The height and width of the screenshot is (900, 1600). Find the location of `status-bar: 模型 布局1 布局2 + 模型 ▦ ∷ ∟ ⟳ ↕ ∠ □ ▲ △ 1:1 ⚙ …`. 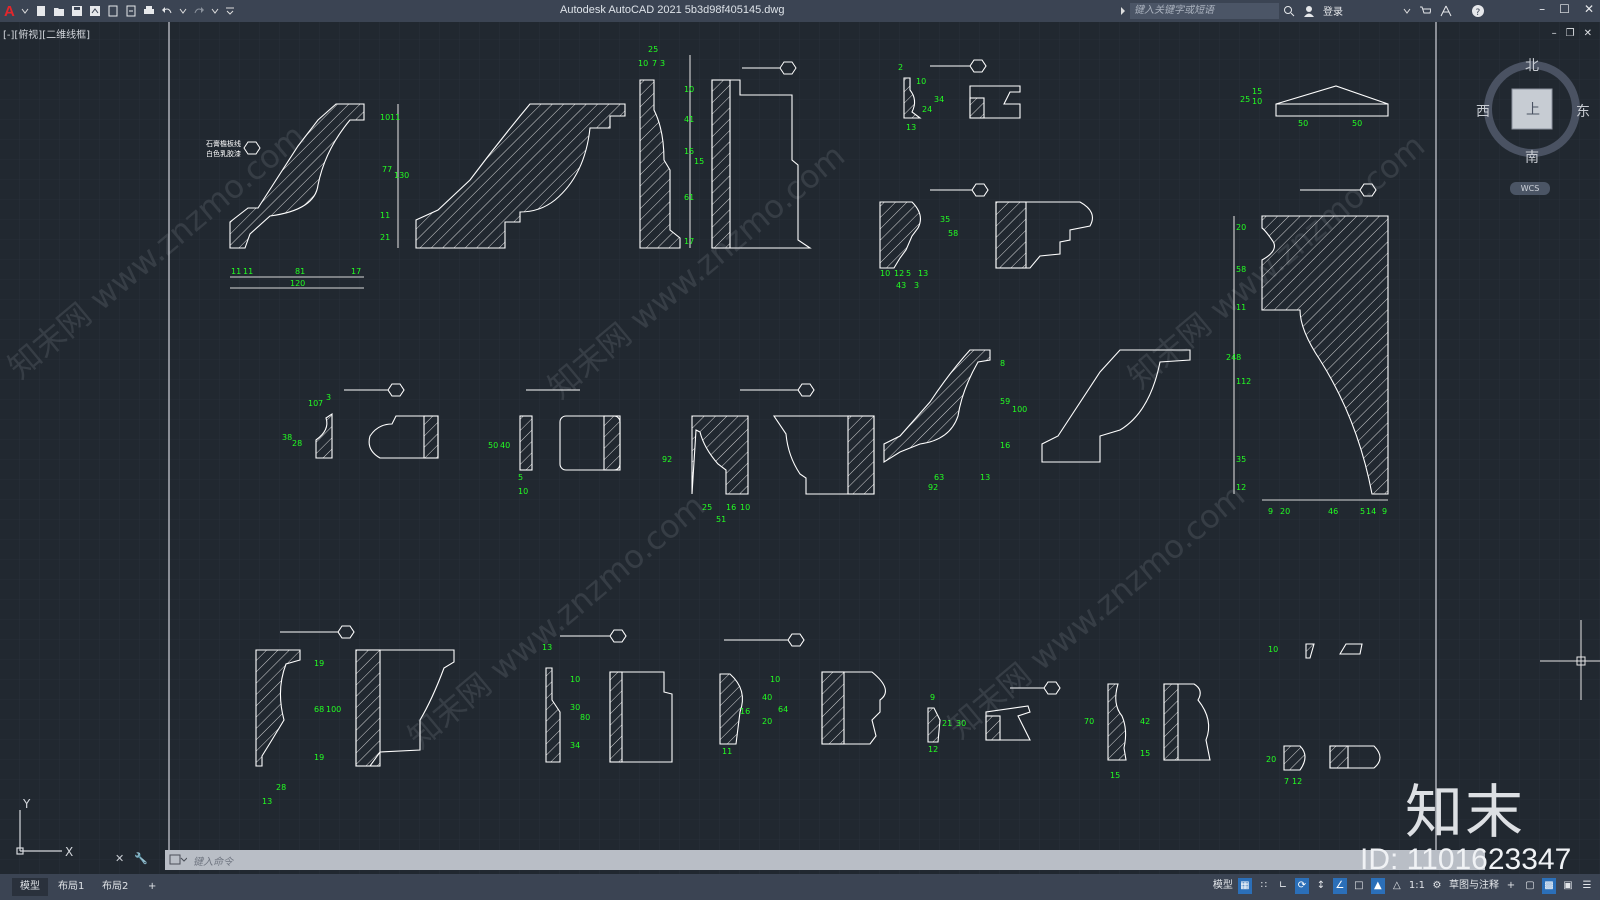

status-bar: 模型 布局1 布局2 + 模型 ▦ ∷ ∟ ⟳ ↕ ∠ □ ▲ △ 1:1 ⚙ … is located at coordinates (800, 887).